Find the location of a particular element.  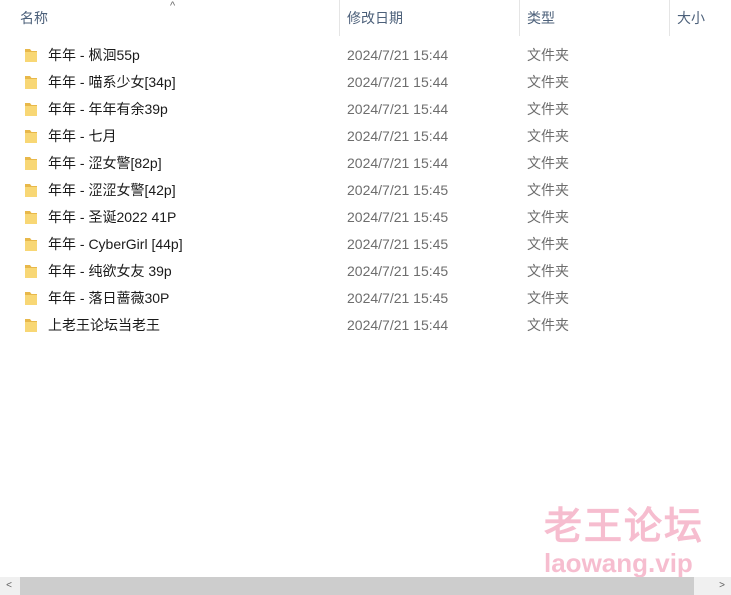

file-list-row: 年年 - 纯欲女友 39p 2024/7/21 15:45 文件夹 is located at coordinates (365, 271).